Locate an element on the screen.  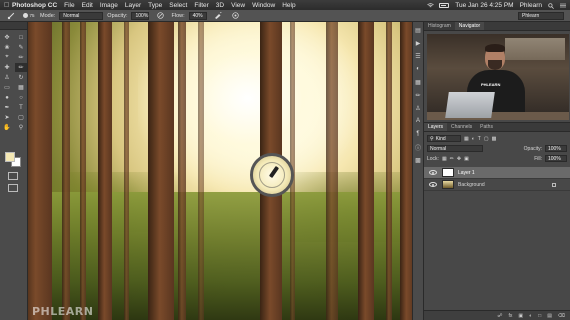
lock-pixels-icon: ✏ is located at coordinates (452, 159).